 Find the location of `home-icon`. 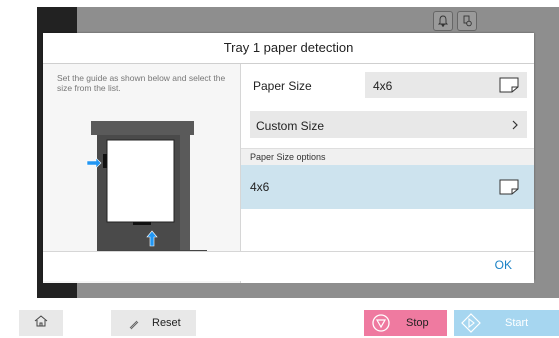

home-icon is located at coordinates (41, 323).